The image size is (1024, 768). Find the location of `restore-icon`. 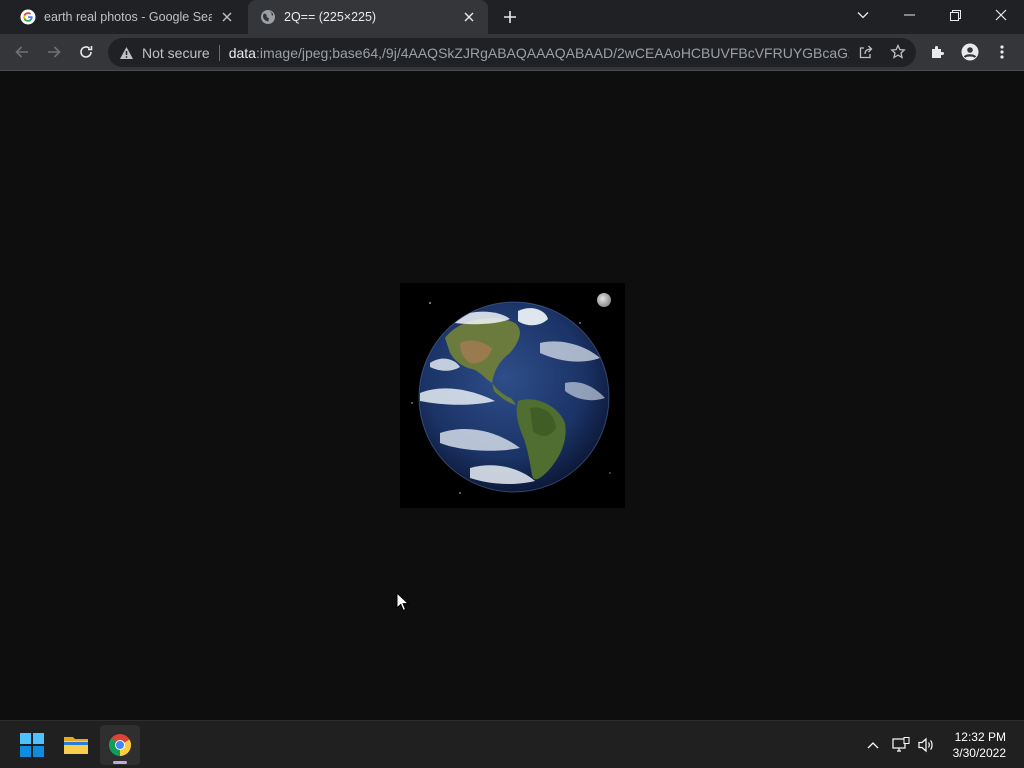

restore-icon is located at coordinates (955, 15).